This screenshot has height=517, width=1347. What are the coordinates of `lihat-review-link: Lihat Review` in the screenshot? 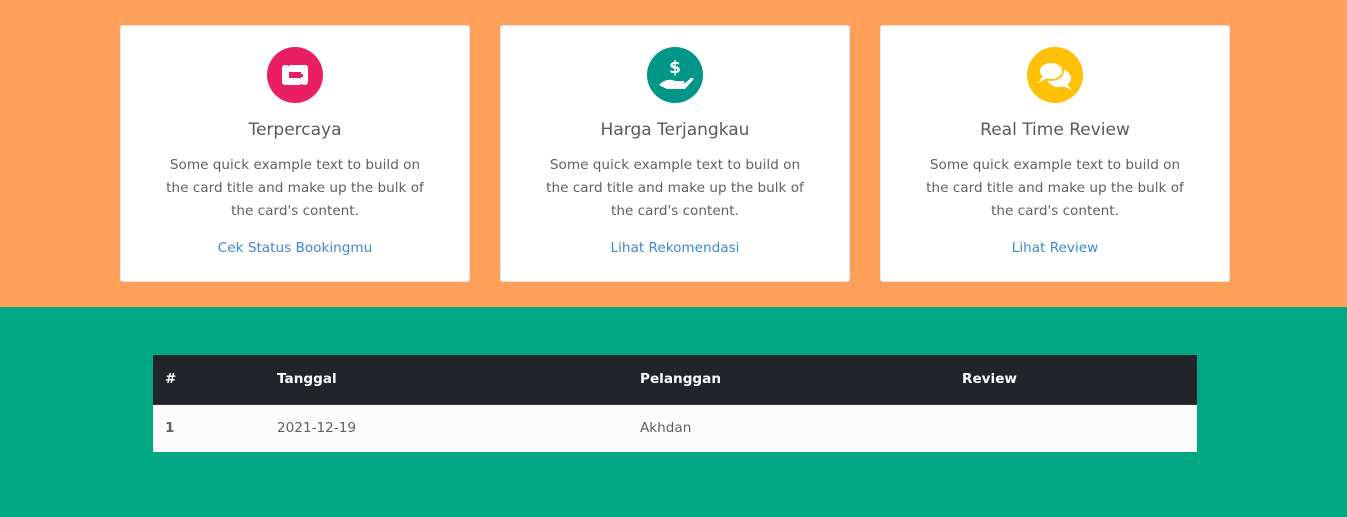 It's located at (1055, 248).